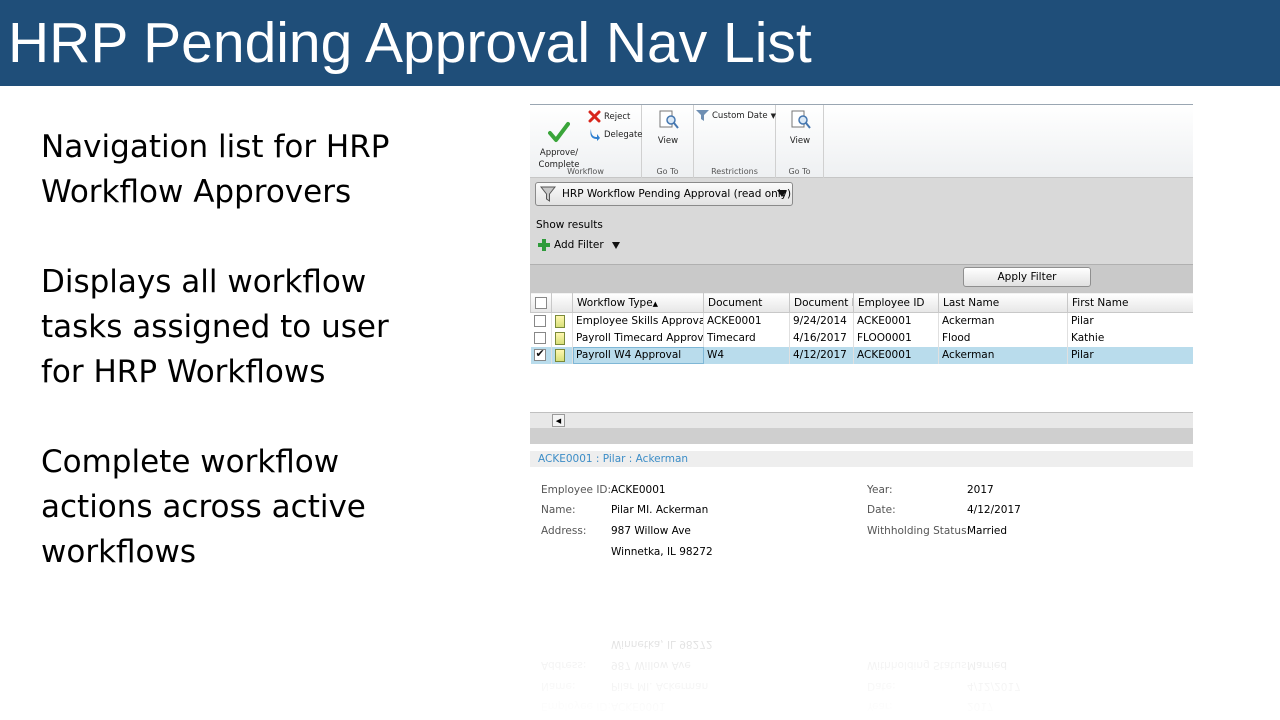  Describe the element at coordinates (880, 706) in the screenshot. I see `year-label-reflection: Year:` at that location.